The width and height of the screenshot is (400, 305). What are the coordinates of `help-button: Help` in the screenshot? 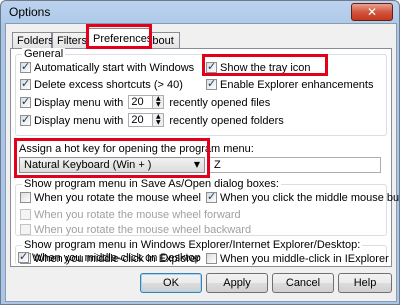 It's located at (365, 283).